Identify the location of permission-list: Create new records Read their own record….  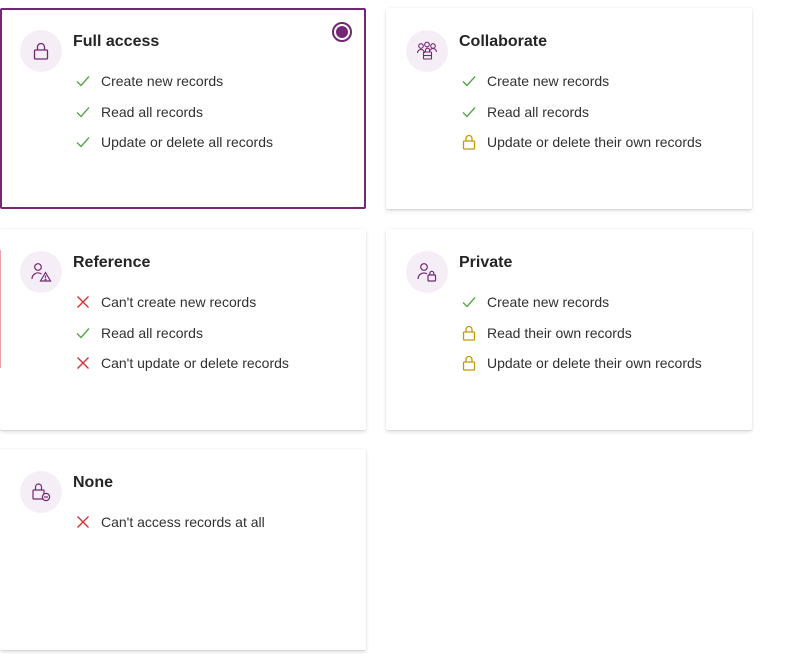
(581, 333).